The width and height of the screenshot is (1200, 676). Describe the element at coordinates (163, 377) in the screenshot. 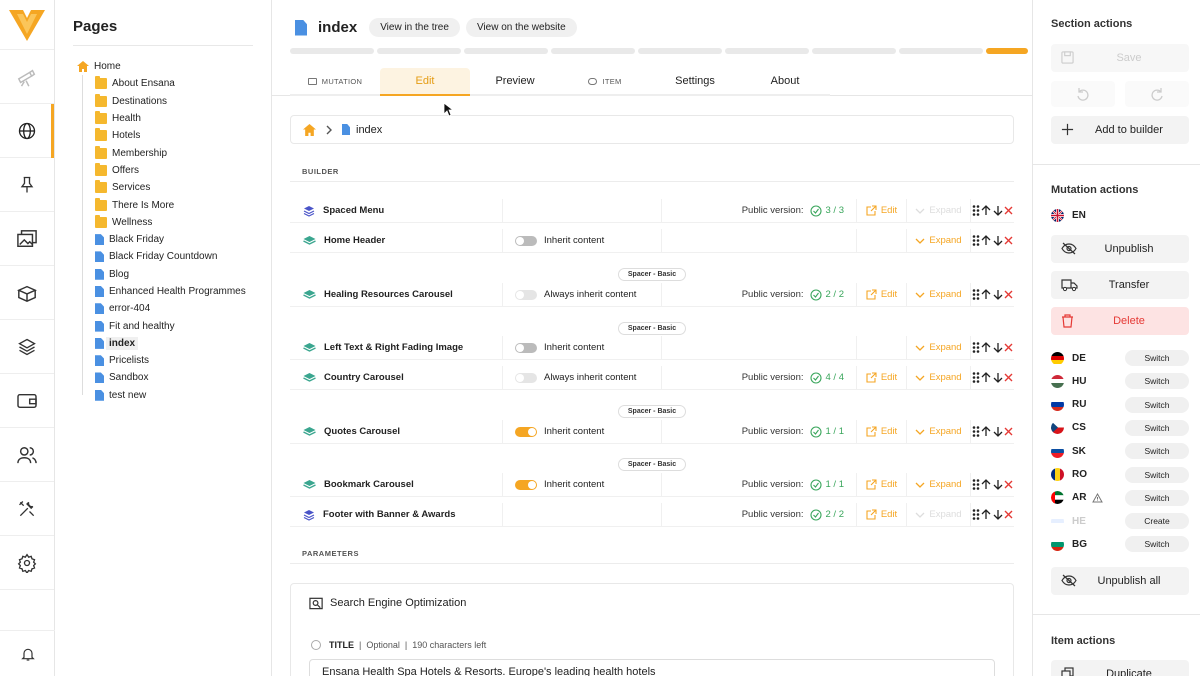

I see `tree-item: Sandbox` at that location.